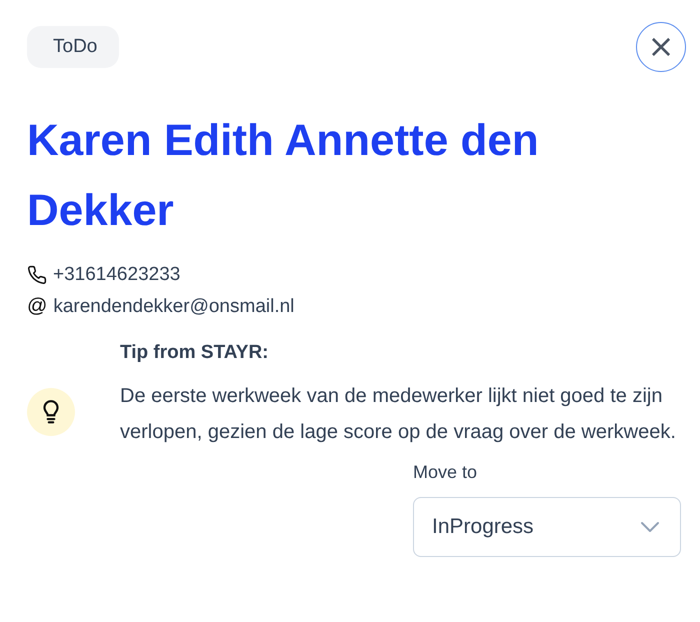  I want to click on status-badge: ToDo, so click(73, 47).